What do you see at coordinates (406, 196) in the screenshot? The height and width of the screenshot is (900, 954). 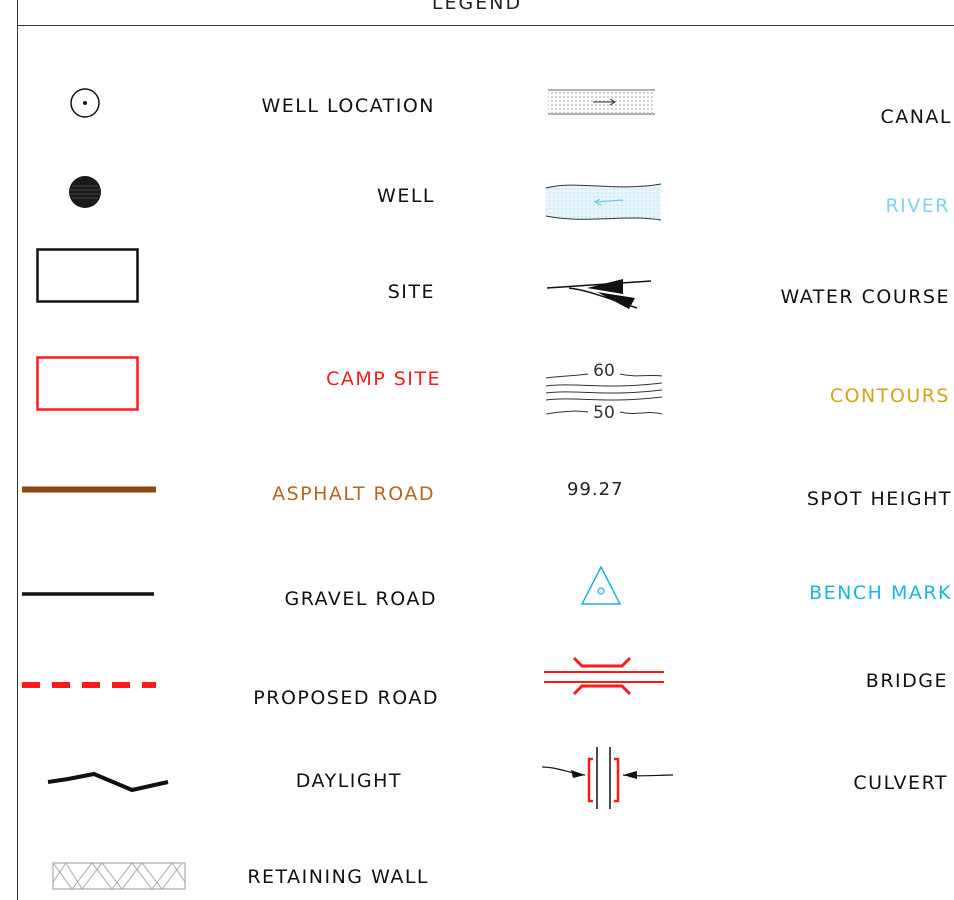 I see `label-well: WELL` at bounding box center [406, 196].